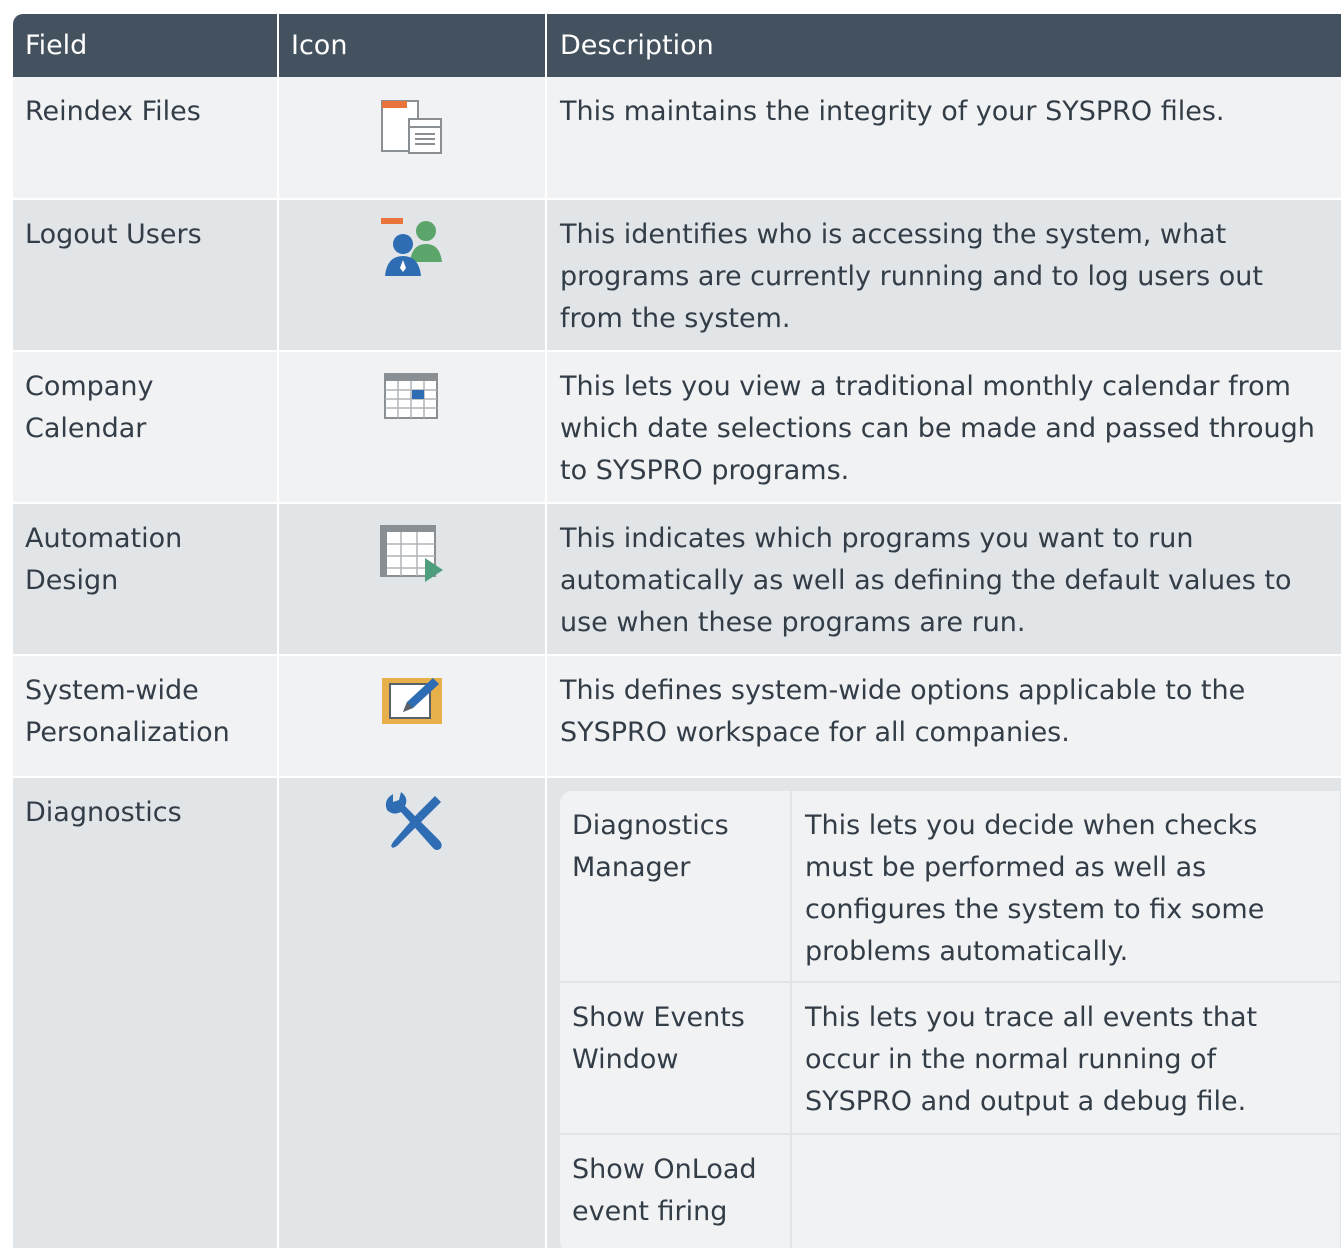  Describe the element at coordinates (146, 275) in the screenshot. I see `row-field: Logout Users` at that location.